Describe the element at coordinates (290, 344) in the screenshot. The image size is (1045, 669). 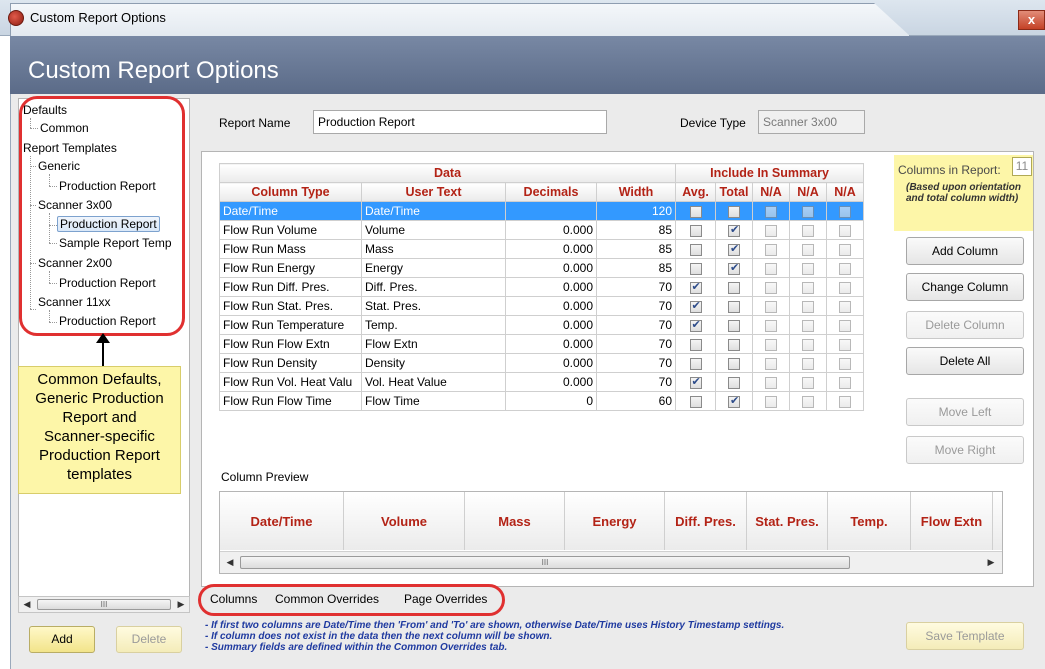
I see `cell-column-type: Flow Run Flow Extn` at that location.